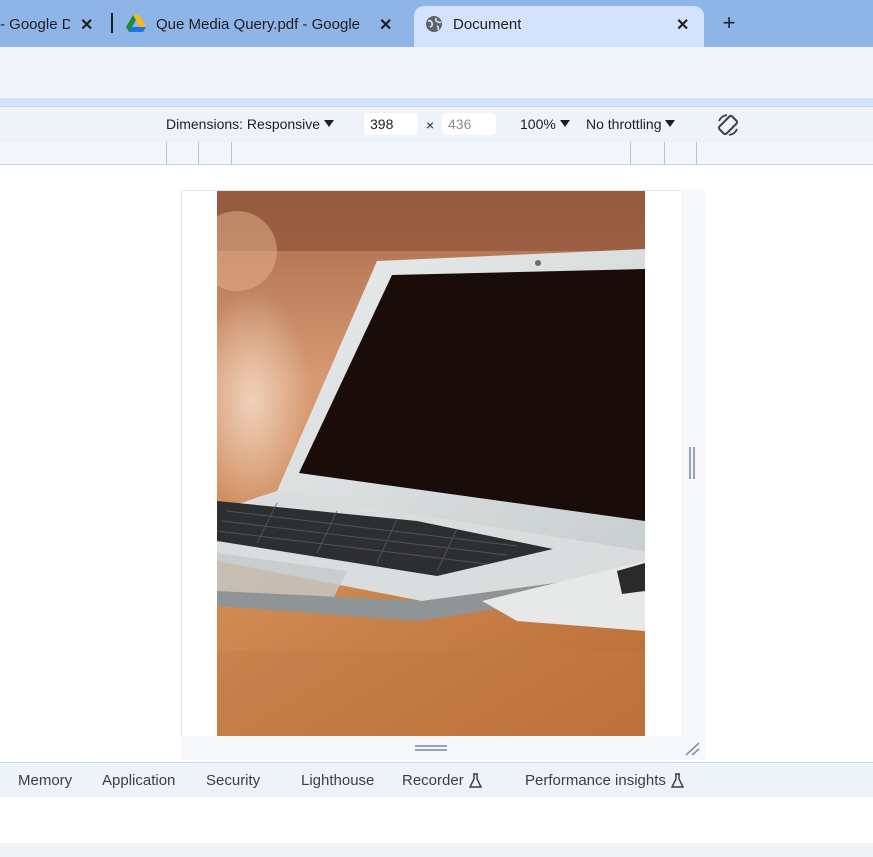 Image resolution: width=873 pixels, height=857 pixels. What do you see at coordinates (433, 780) in the screenshot?
I see `tab-label: Recorder` at bounding box center [433, 780].